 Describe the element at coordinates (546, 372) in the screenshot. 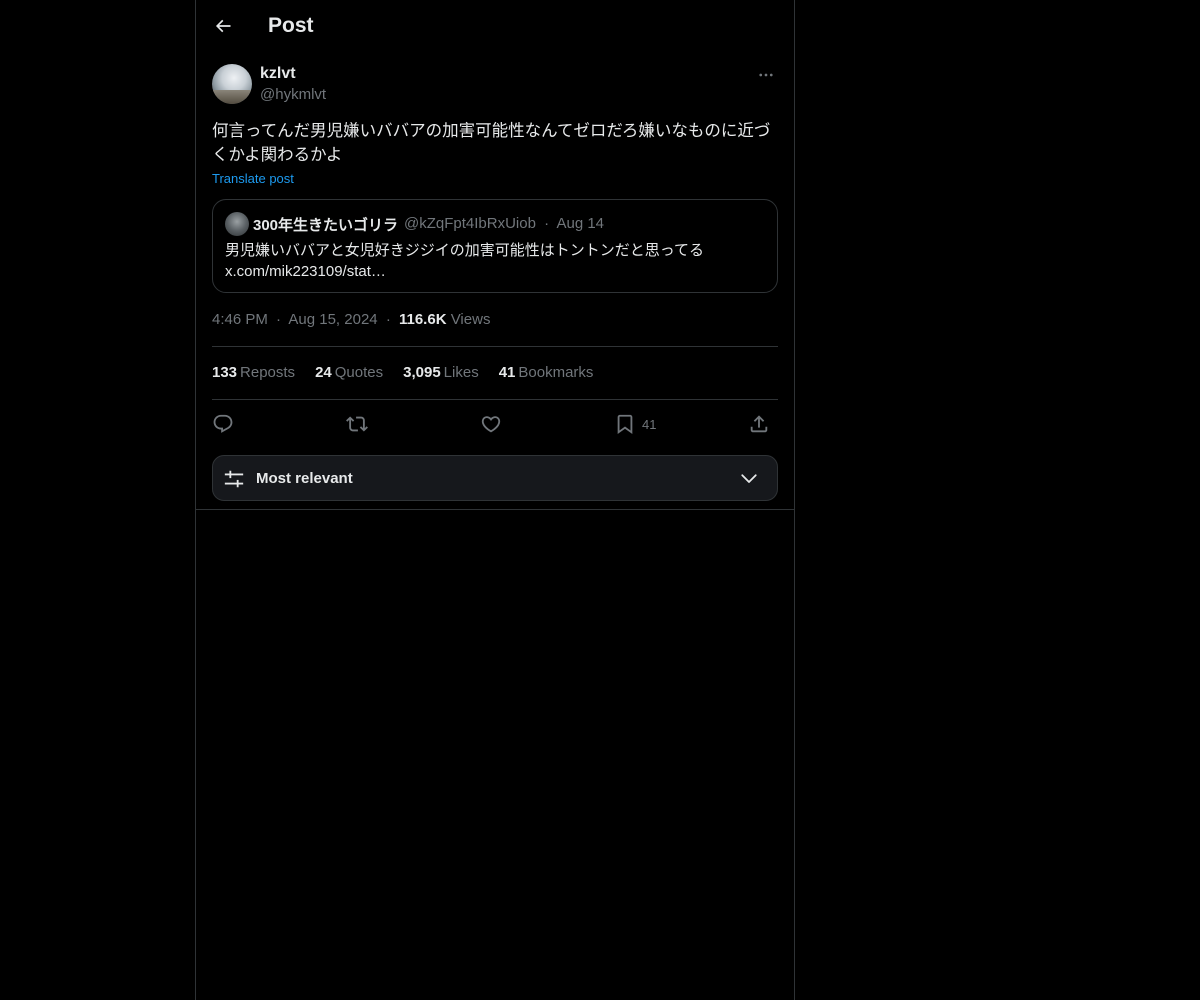

I see `bookmarks-stat: 41 Bookmarks` at that location.